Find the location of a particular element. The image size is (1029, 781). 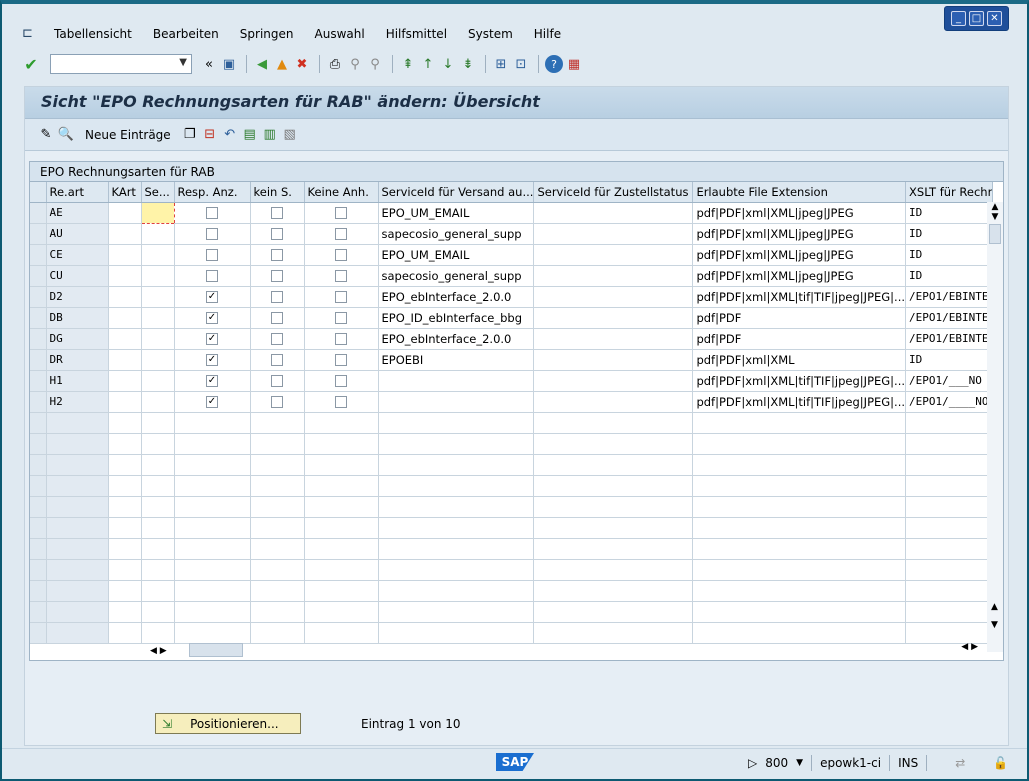

next-page-icon: ↓ is located at coordinates (448, 64).